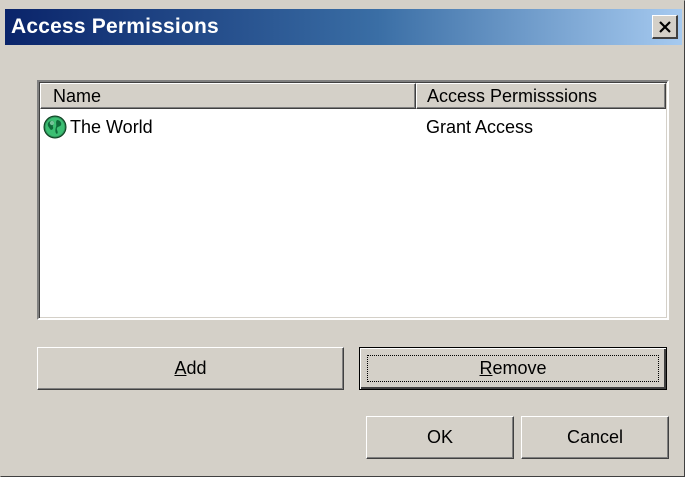 Image resolution: width=685 pixels, height=477 pixels. What do you see at coordinates (115, 26) in the screenshot?
I see `window-title: Access Permissions` at bounding box center [115, 26].